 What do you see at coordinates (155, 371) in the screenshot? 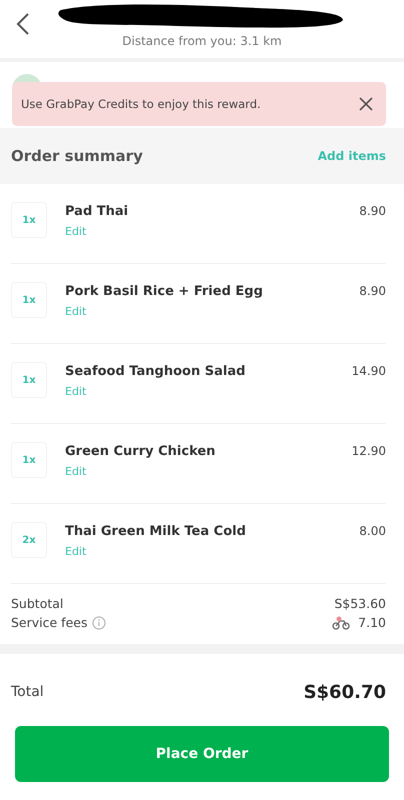
I see `item-name: Seafood Tanghoon Salad` at bounding box center [155, 371].